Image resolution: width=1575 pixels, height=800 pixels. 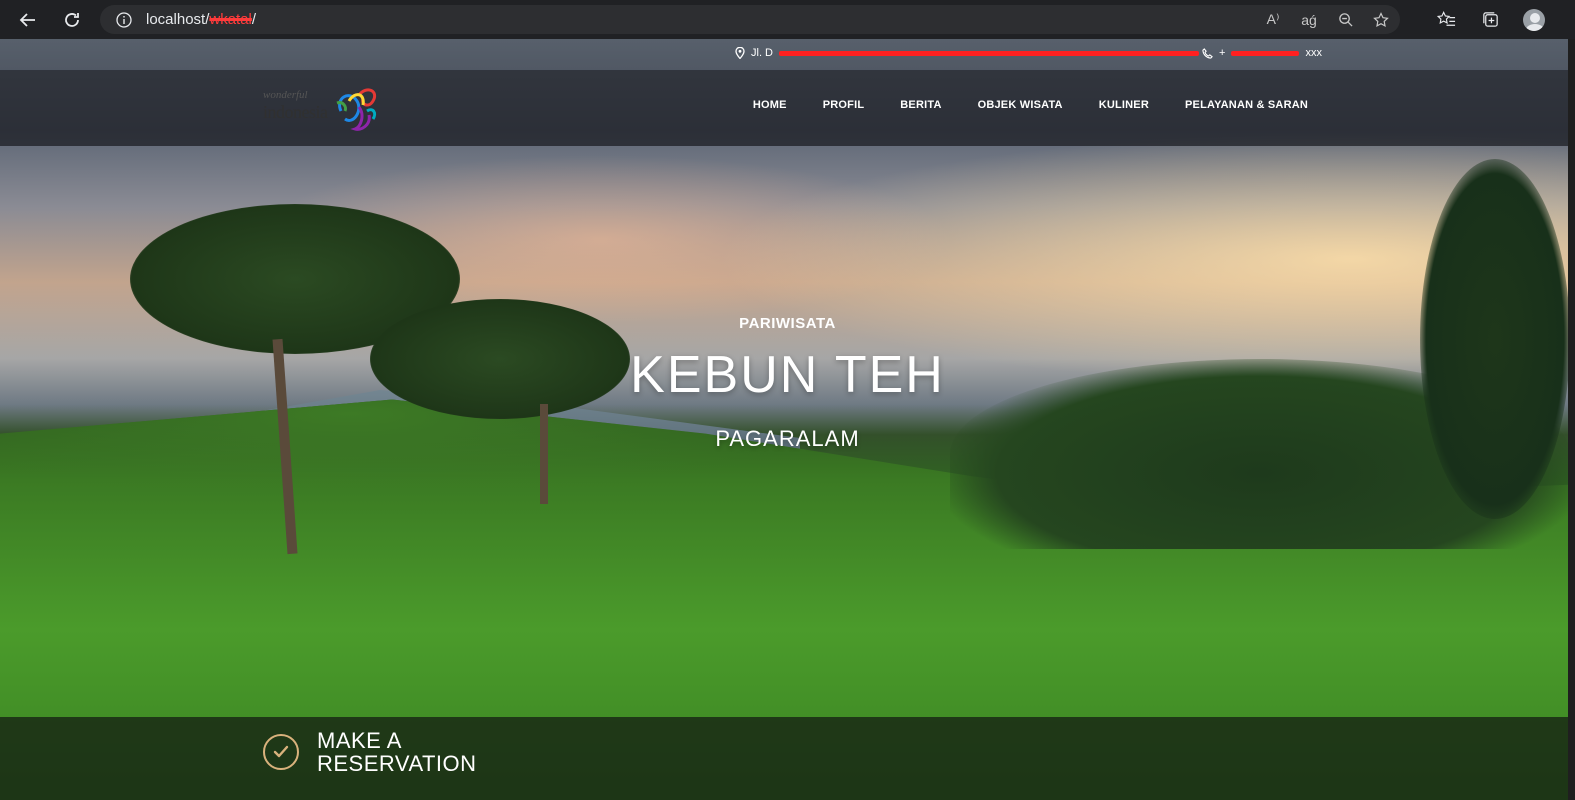 I want to click on phone-info: + xxx, so click(x=1262, y=53).